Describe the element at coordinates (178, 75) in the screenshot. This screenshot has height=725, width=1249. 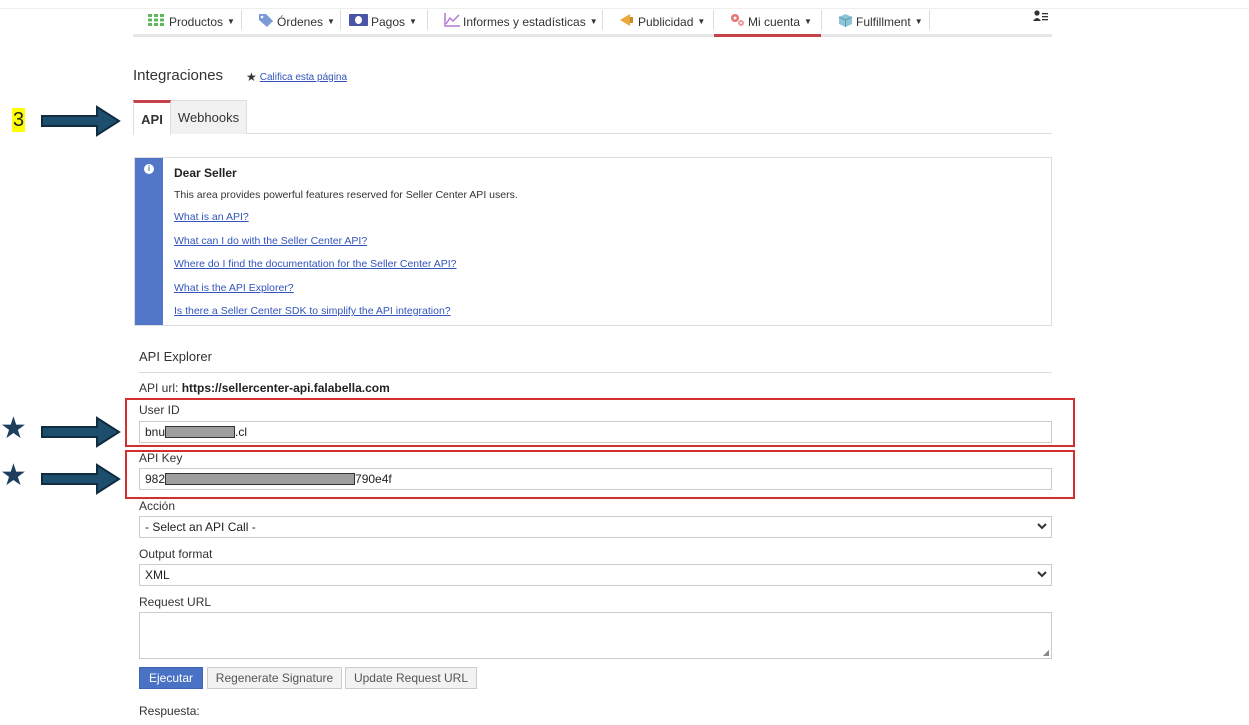
I see `page-title: Integraciones` at that location.